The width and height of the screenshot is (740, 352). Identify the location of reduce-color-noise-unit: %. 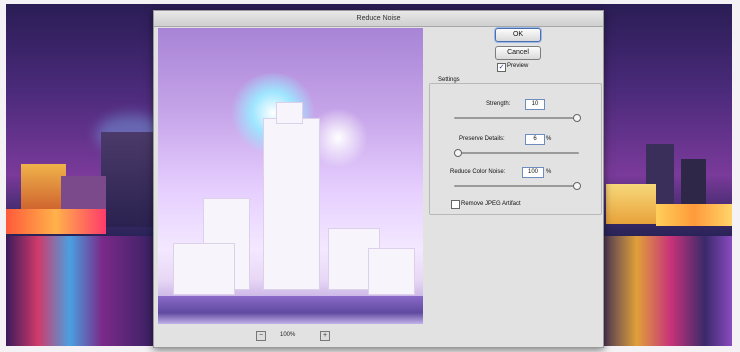
(549, 172).